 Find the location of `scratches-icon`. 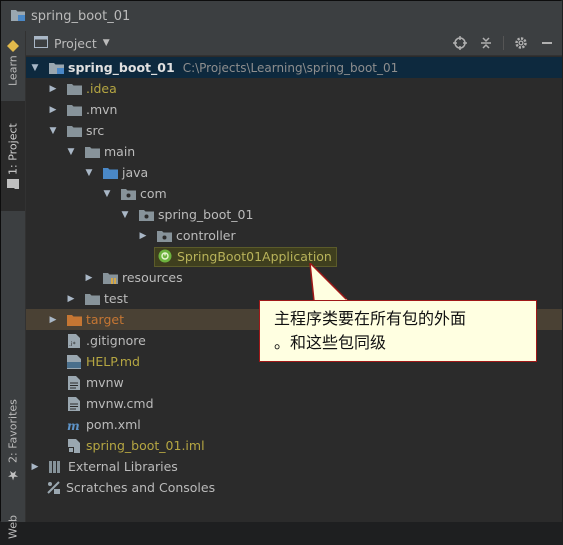

scratches-icon is located at coordinates (54, 487).